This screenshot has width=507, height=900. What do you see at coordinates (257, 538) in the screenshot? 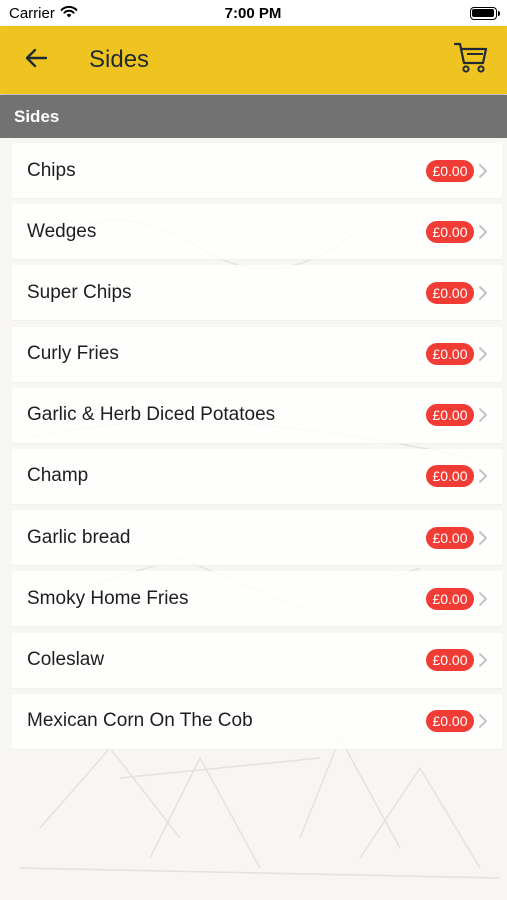
I see `list-item: Garlic bread £0.00` at bounding box center [257, 538].